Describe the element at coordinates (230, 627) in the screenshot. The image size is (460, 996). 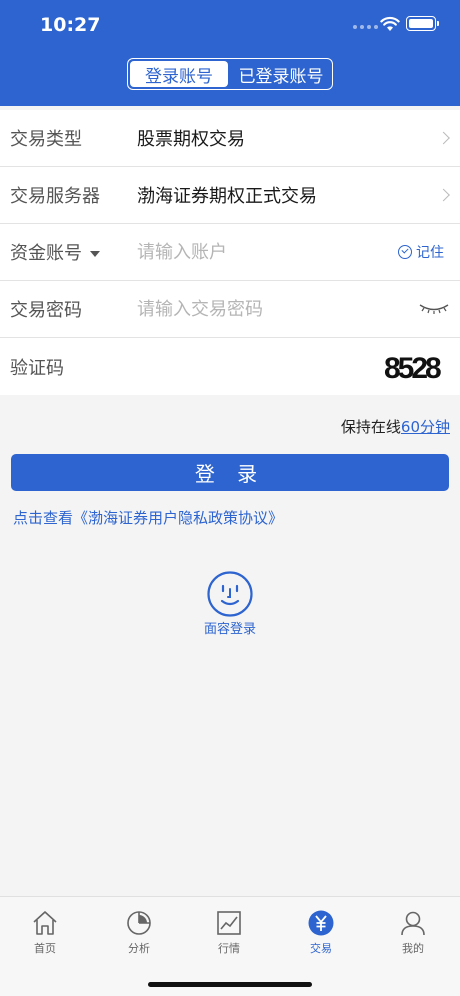
I see `face-login-label: 面容登录` at that location.